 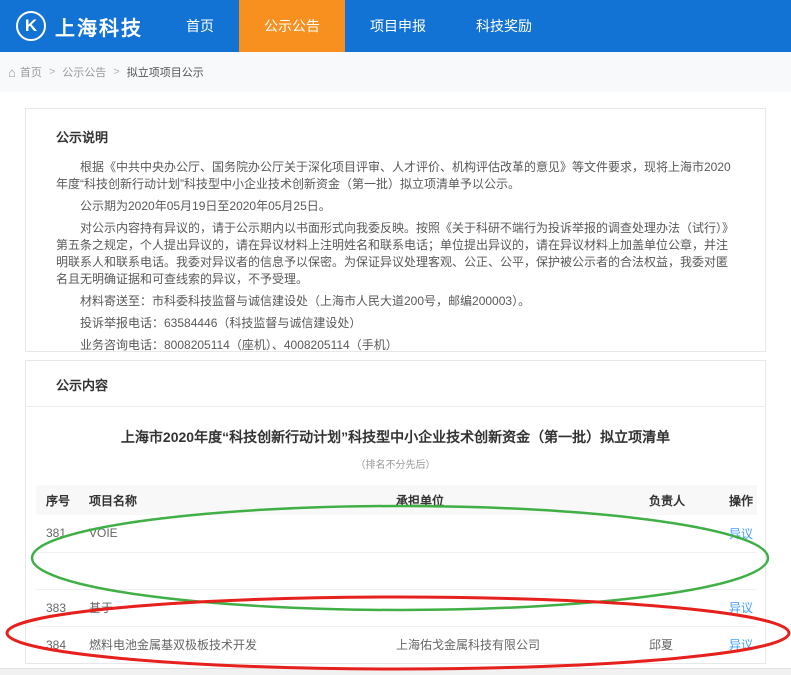 I want to click on site-logo: K 上海科技, so click(x=80, y=26).